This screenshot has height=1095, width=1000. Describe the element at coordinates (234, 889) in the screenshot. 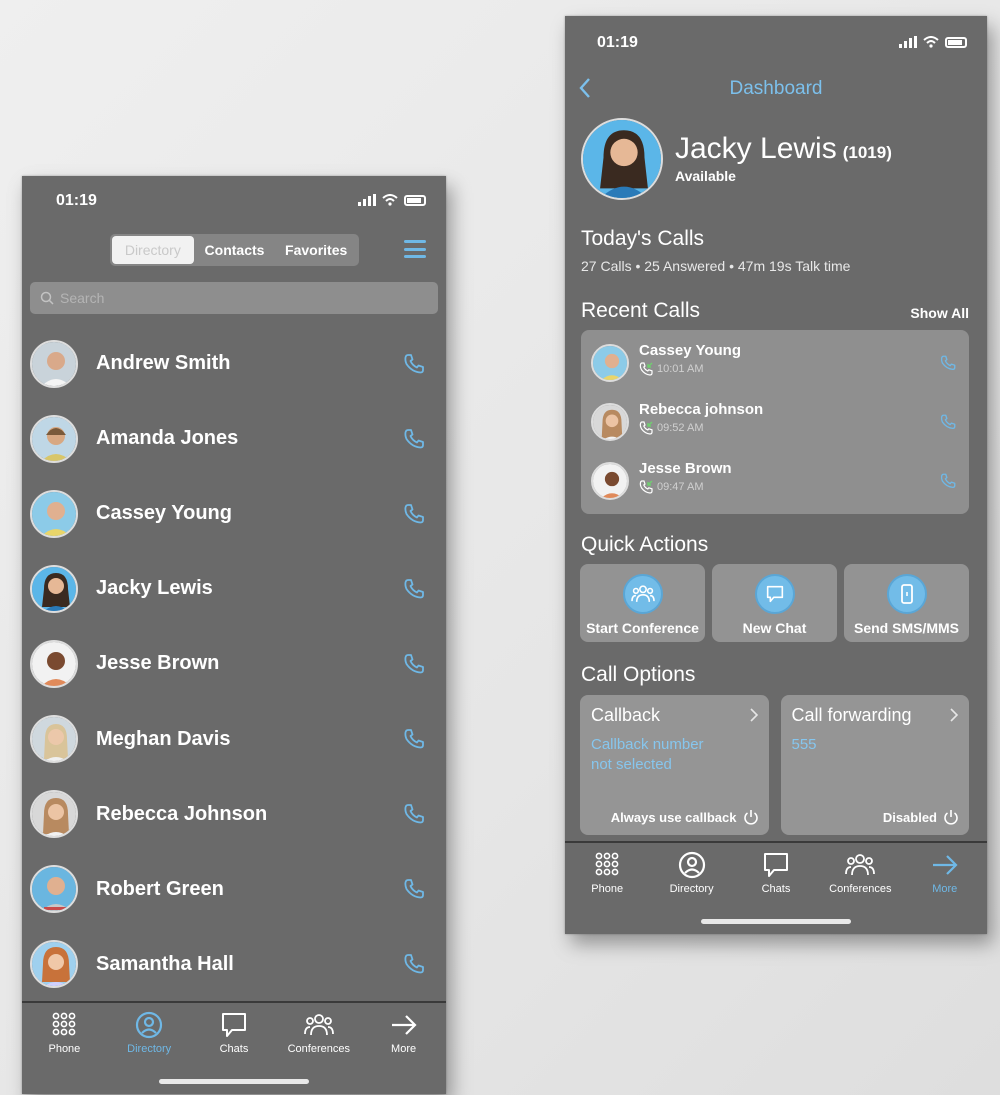

I see `contact-row-robert-green: Robert Green` at that location.